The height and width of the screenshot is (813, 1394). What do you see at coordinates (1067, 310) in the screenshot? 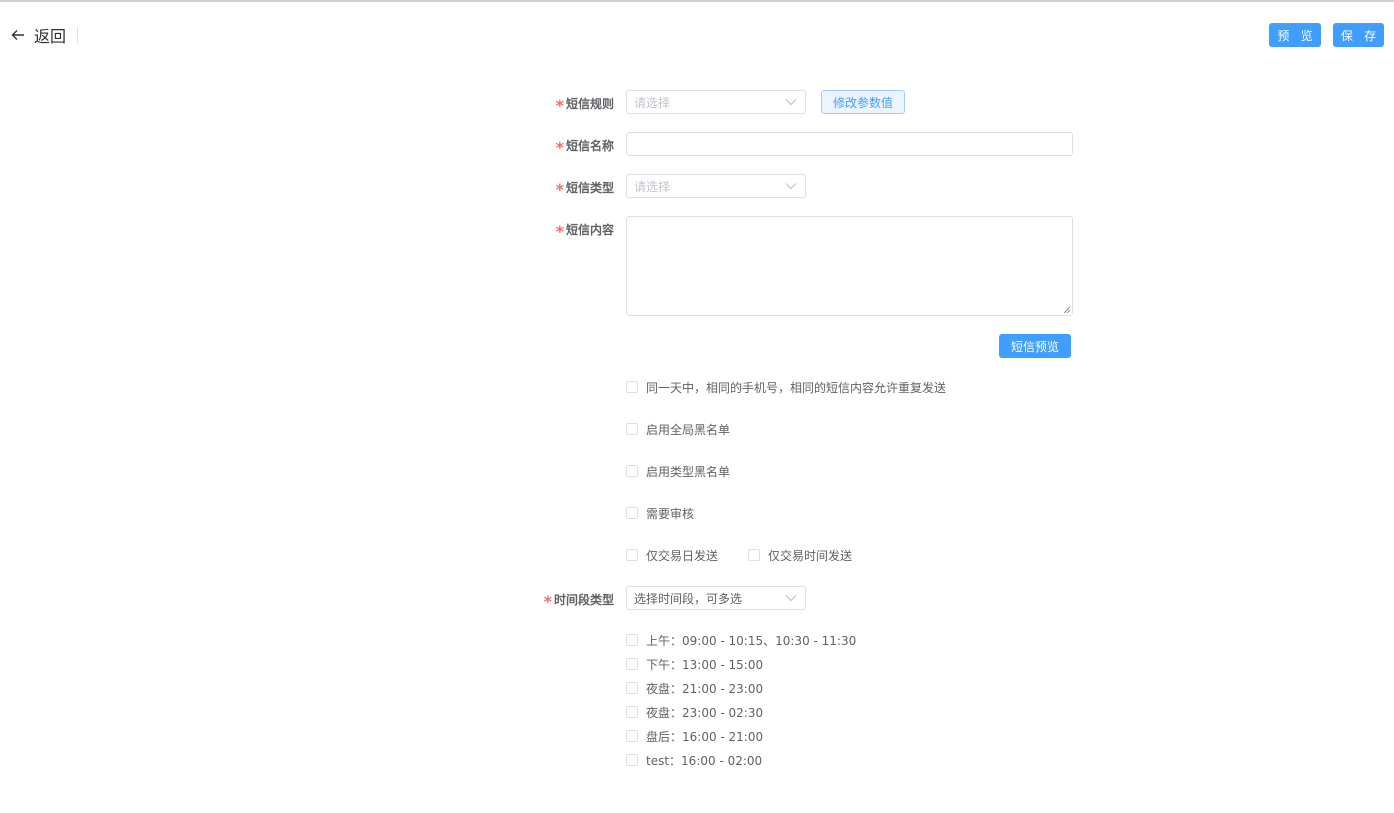
I see `resize-handle-icon` at bounding box center [1067, 310].